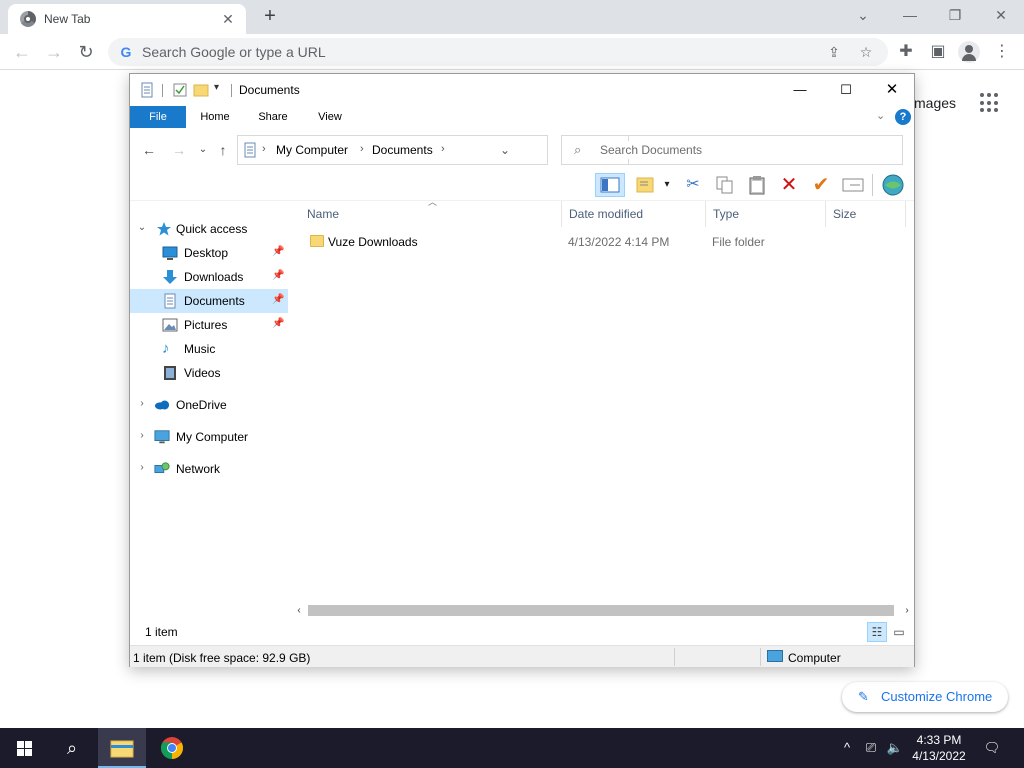 This screenshot has height=768, width=1024. I want to click on chrome-minimize-icon: —, so click(910, 15).